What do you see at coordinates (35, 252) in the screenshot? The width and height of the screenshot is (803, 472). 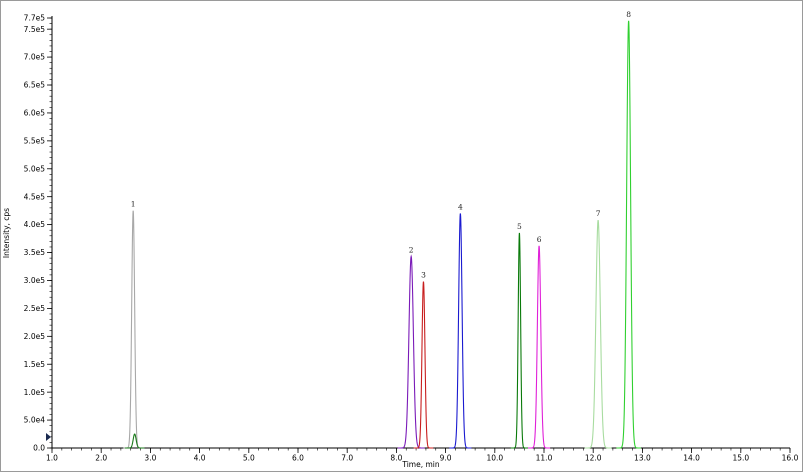 I see `y-tick-label: 3.5e5` at bounding box center [35, 252].